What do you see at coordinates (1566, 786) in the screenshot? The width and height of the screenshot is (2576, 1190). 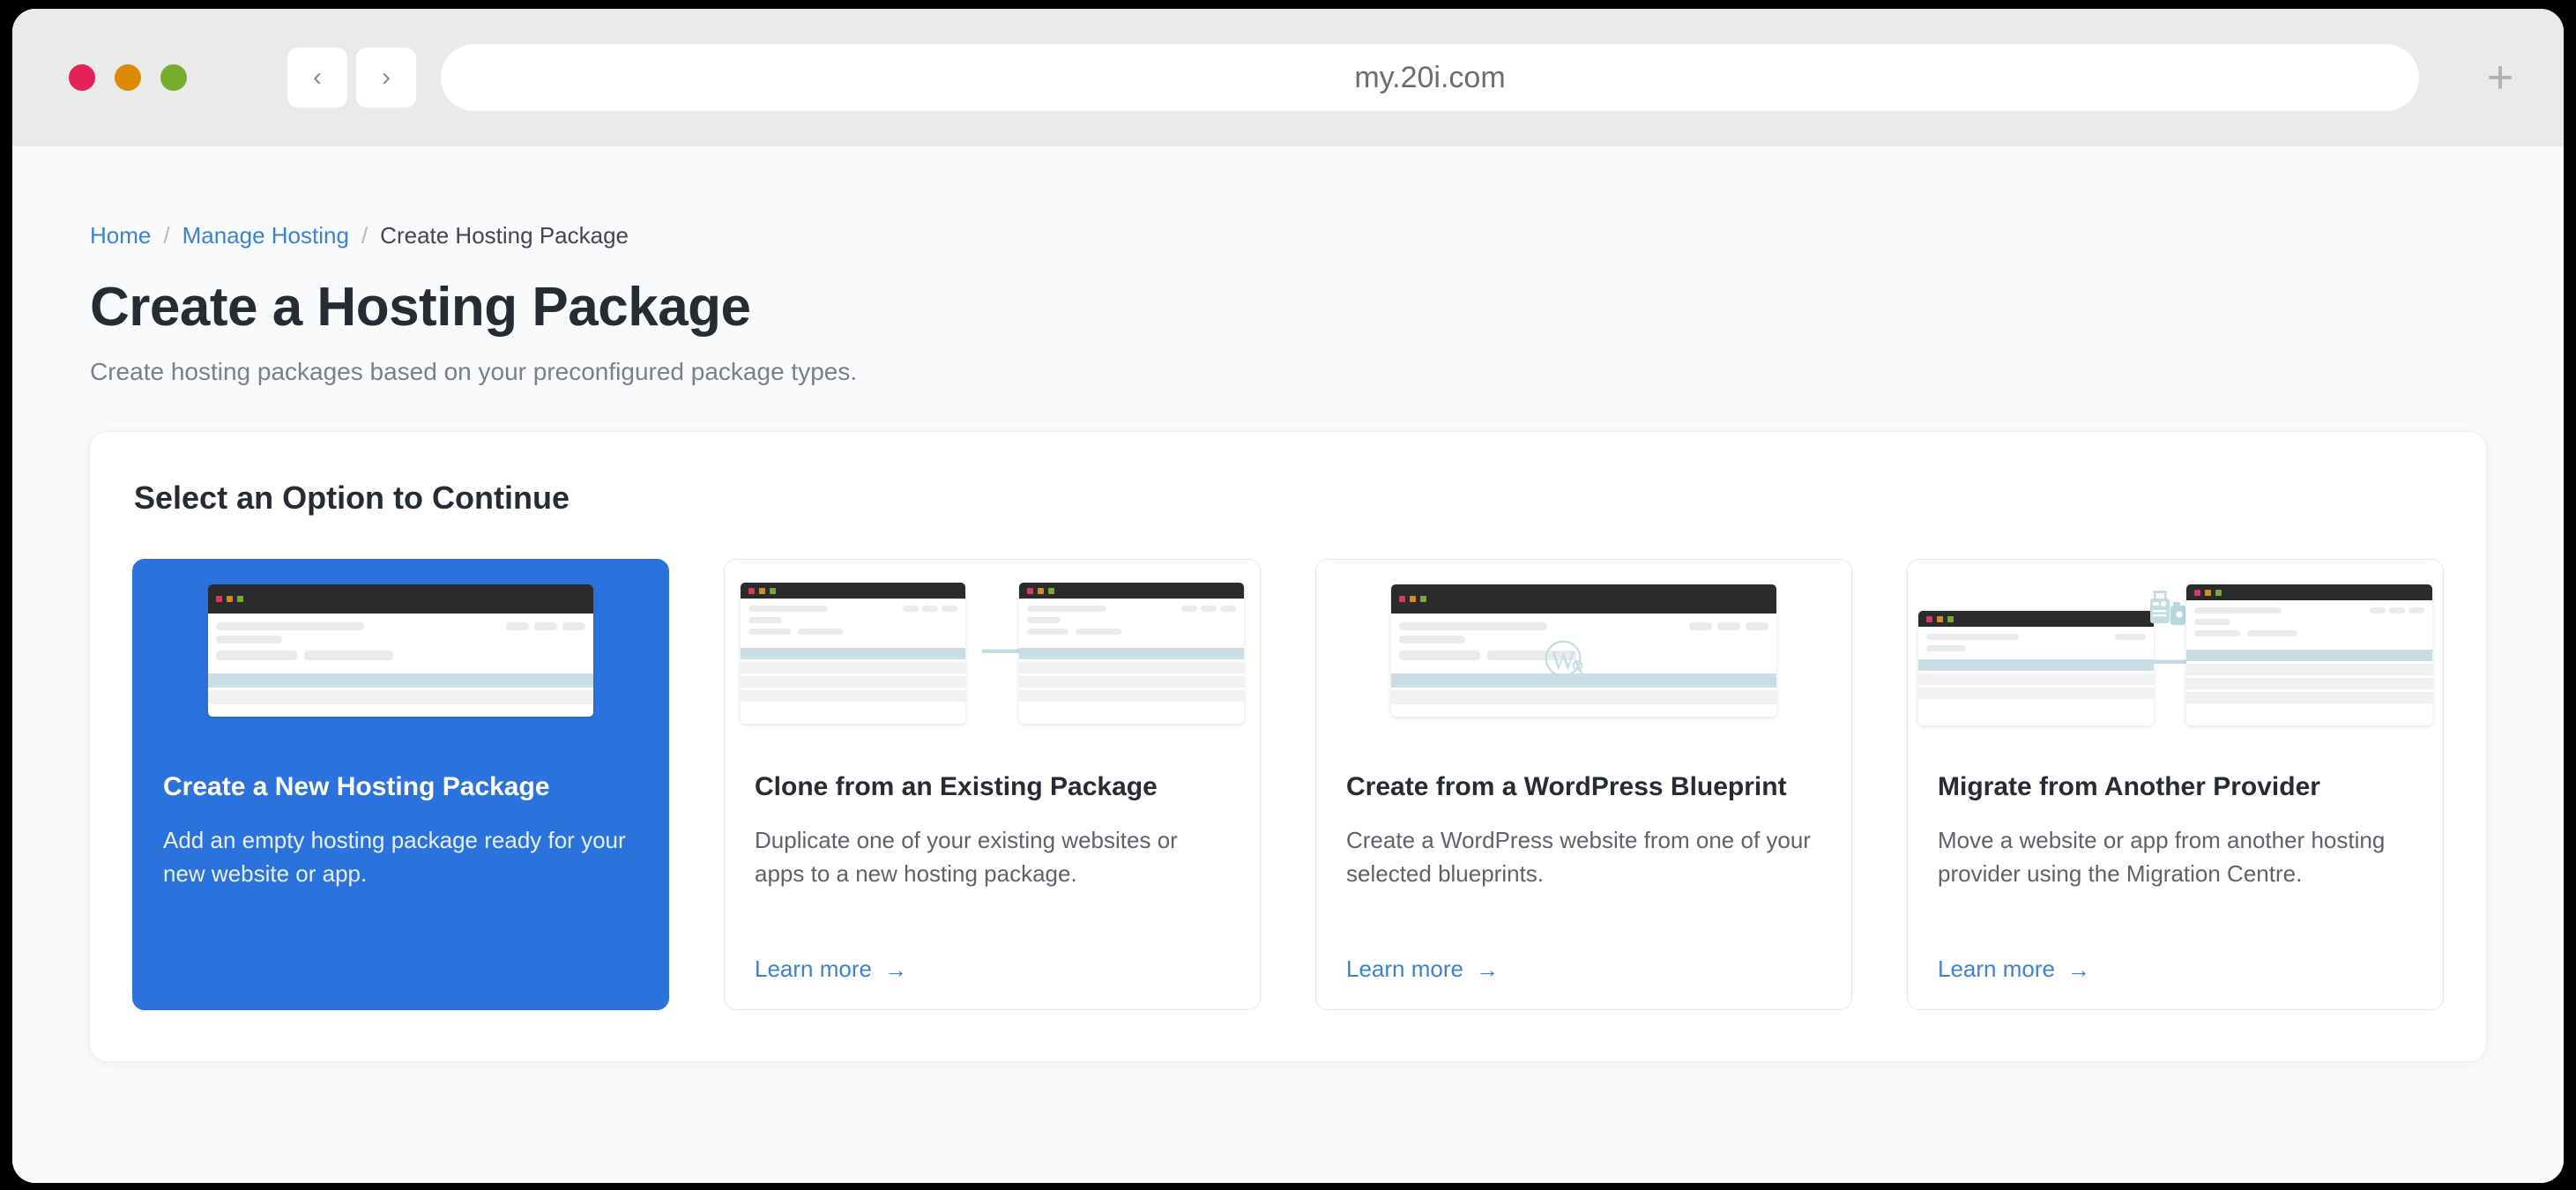 I see `option-card-title: Create from a WordPress Blueprint` at bounding box center [1566, 786].